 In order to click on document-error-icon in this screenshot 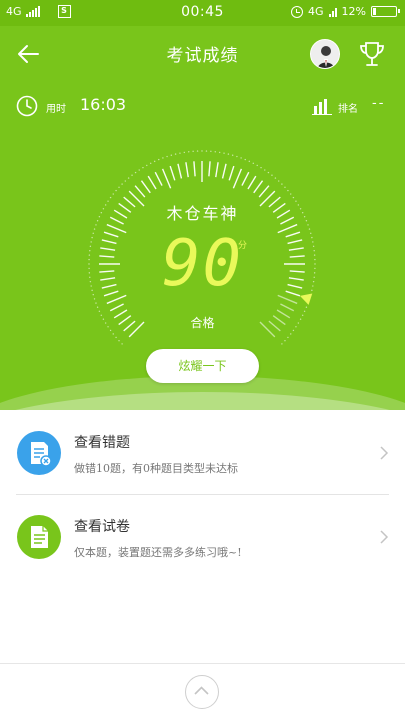, I will do `click(39, 453)`.